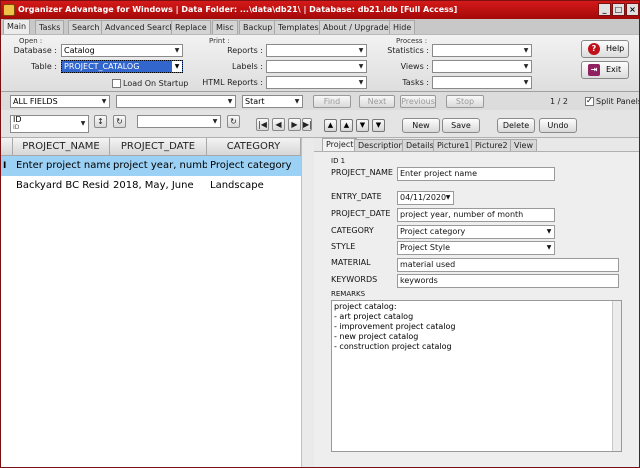 This screenshot has height=468, width=640. What do you see at coordinates (346, 125) in the screenshot?
I see `move-up-icon: ▲` at bounding box center [346, 125].